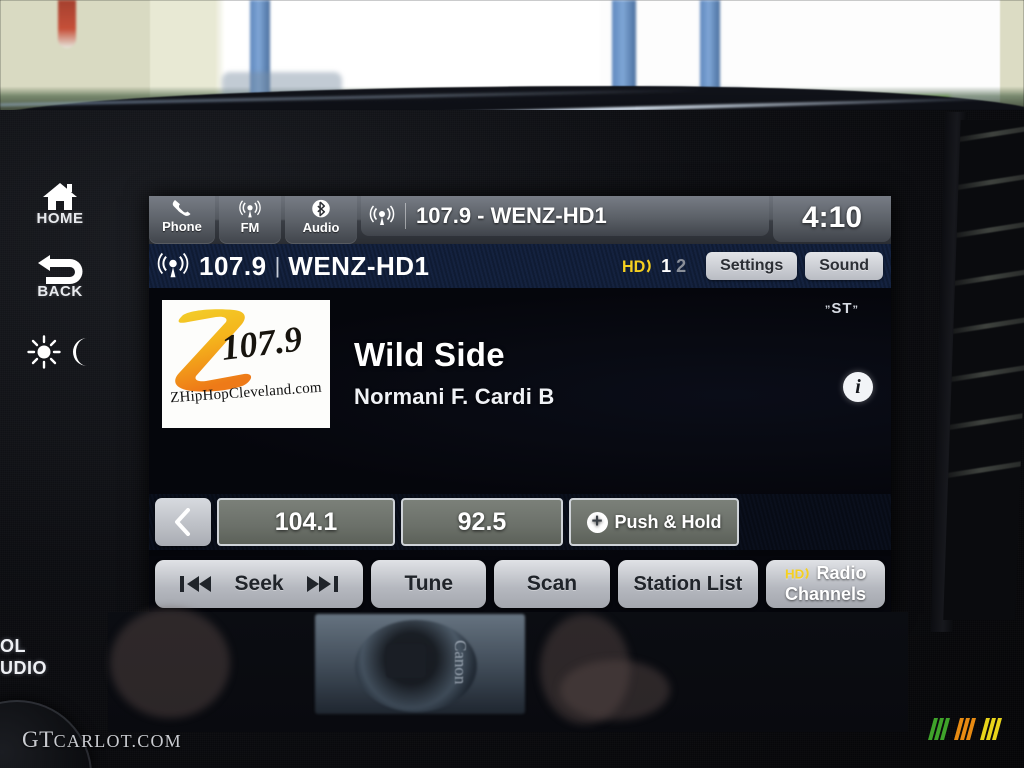 The image size is (1024, 768). What do you see at coordinates (60, 269) in the screenshot?
I see `back-arrow-icon` at bounding box center [60, 269].